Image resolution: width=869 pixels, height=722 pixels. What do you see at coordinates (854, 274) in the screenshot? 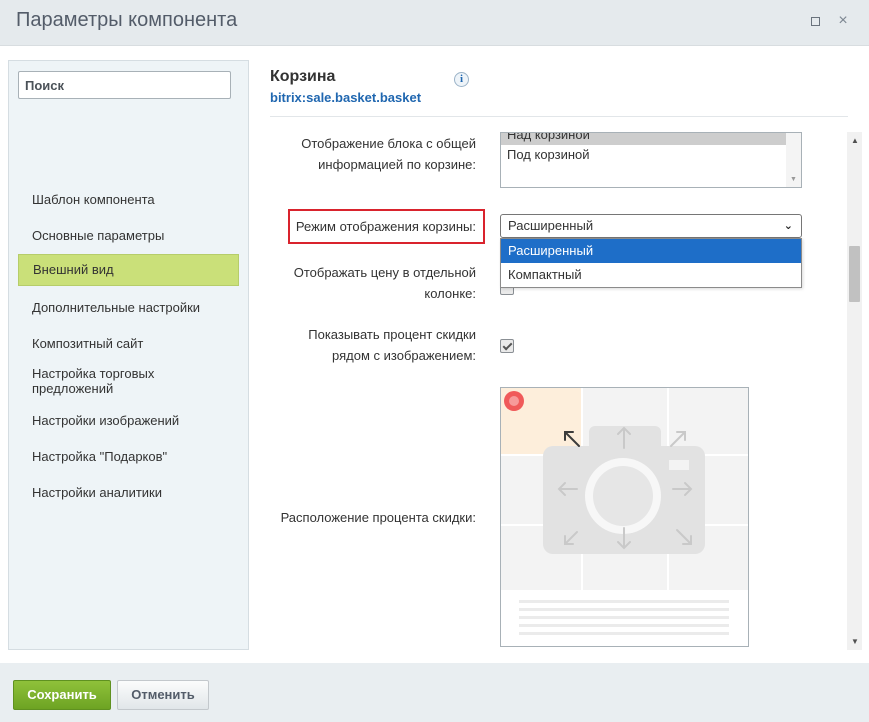
I see `scrollbar-thumb` at bounding box center [854, 274].